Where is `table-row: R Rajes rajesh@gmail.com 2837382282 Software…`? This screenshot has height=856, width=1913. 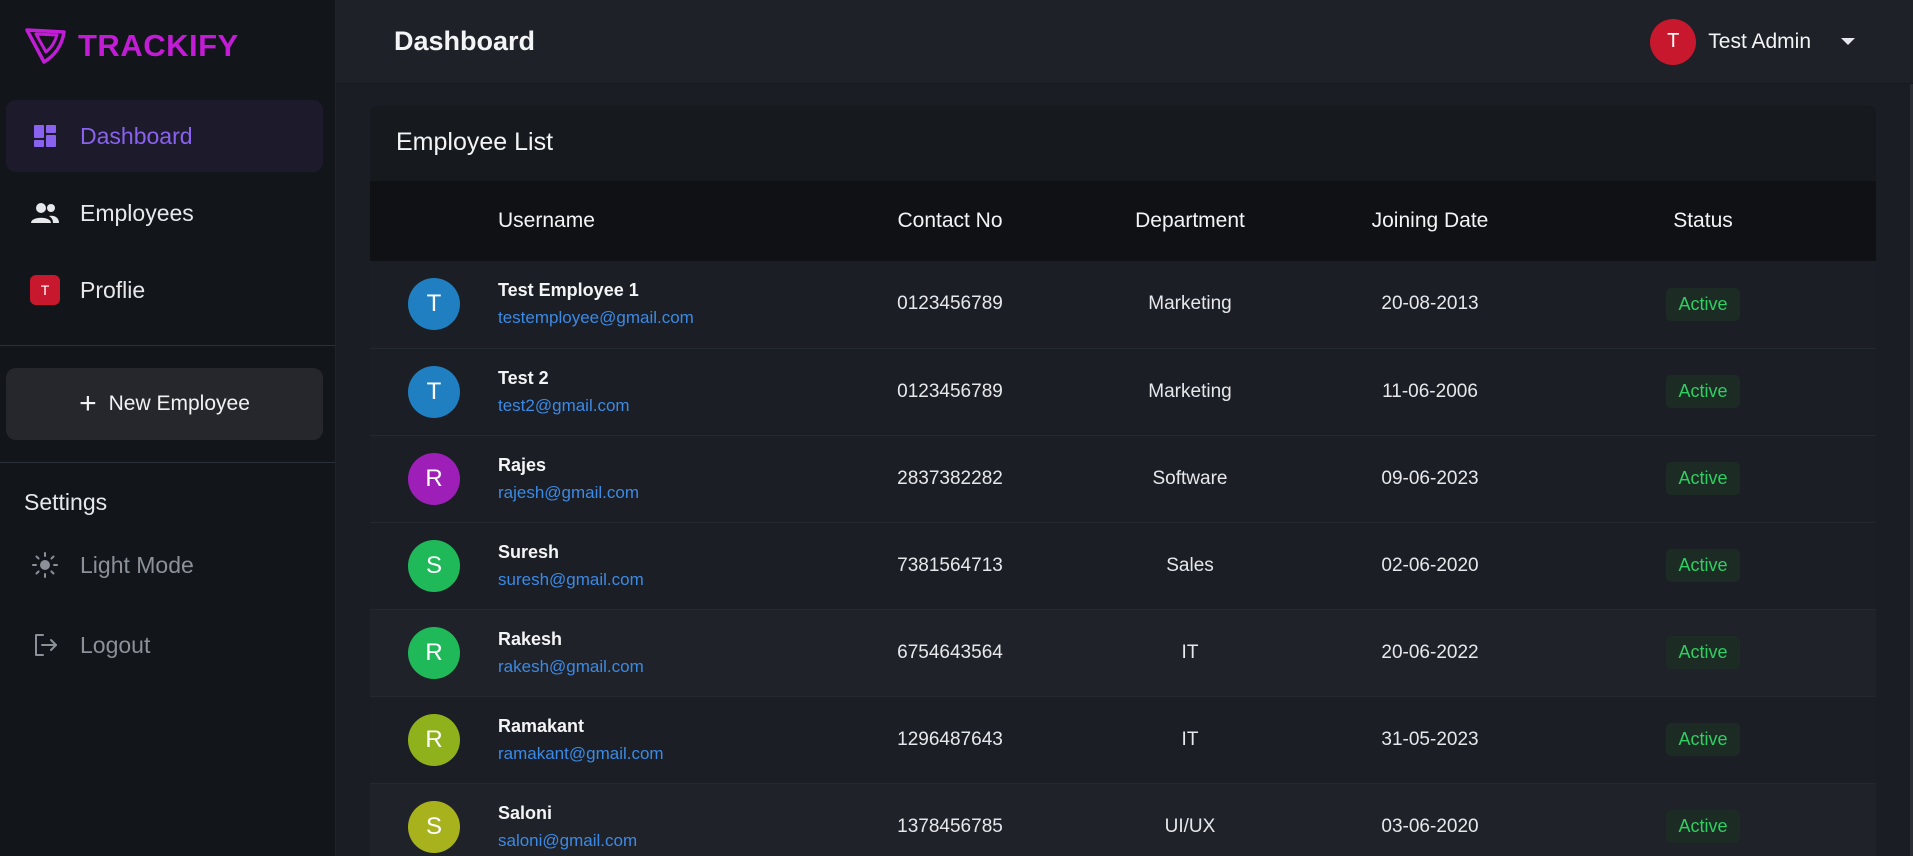
table-row: R Rajes rajesh@gmail.com 2837382282 Software… is located at coordinates (1123, 478).